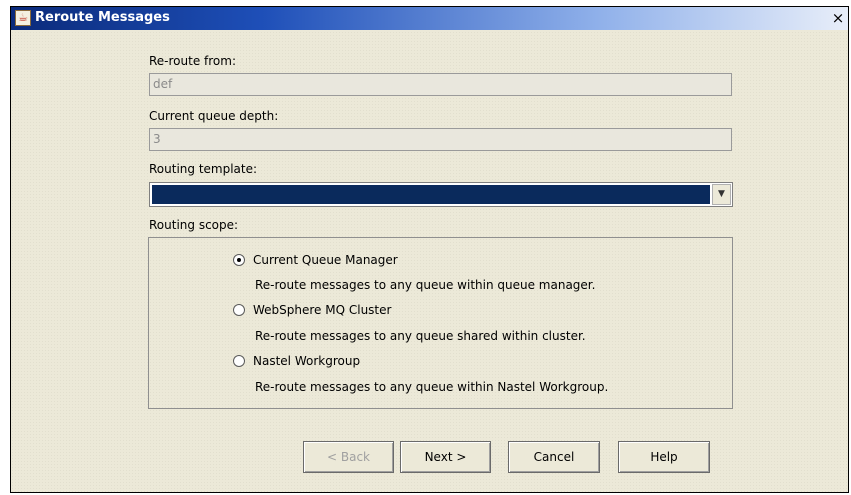 Image resolution: width=851 pixels, height=495 pixels. What do you see at coordinates (664, 457) in the screenshot?
I see `help-button: Help` at bounding box center [664, 457].